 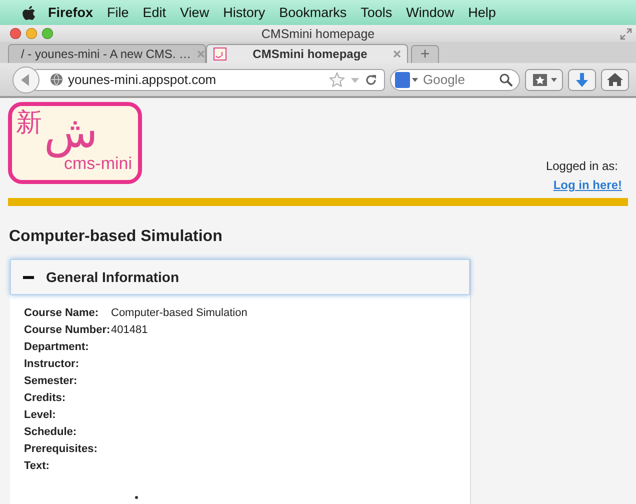 I want to click on panel-title: General Information, so click(x=113, y=277).